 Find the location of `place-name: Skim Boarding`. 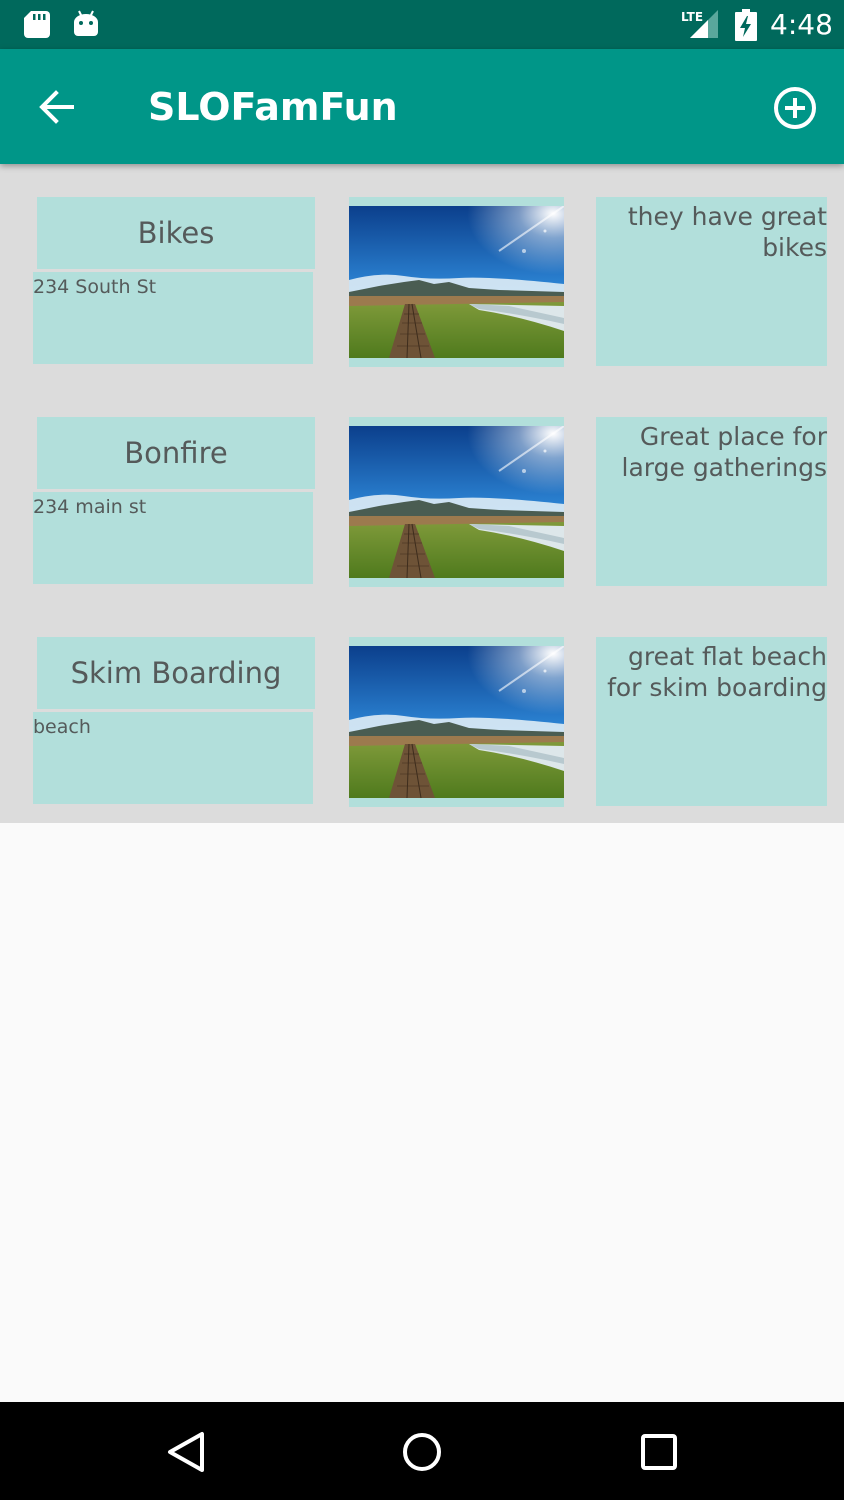

place-name: Skim Boarding is located at coordinates (176, 673).